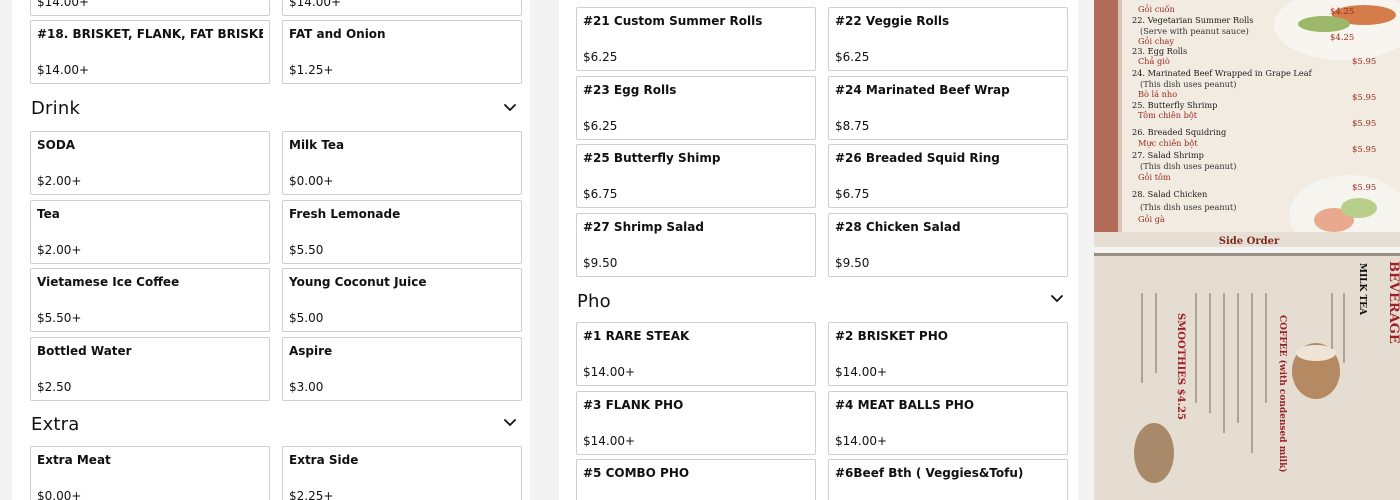 Image resolution: width=1400 pixels, height=500 pixels. I want to click on menu-item-name: #3 FLANK PHO, so click(633, 404).